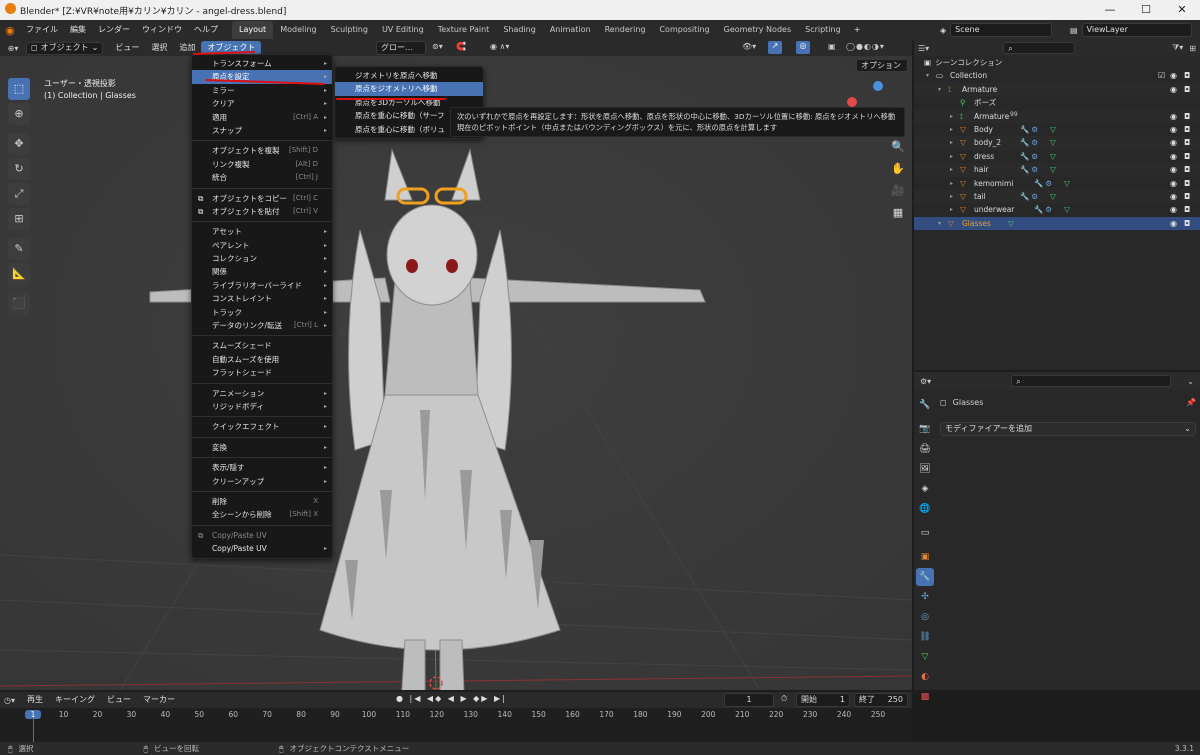 The width and height of the screenshot is (1200, 755). I want to click on select-box-icon: ⬚, so click(19, 89).